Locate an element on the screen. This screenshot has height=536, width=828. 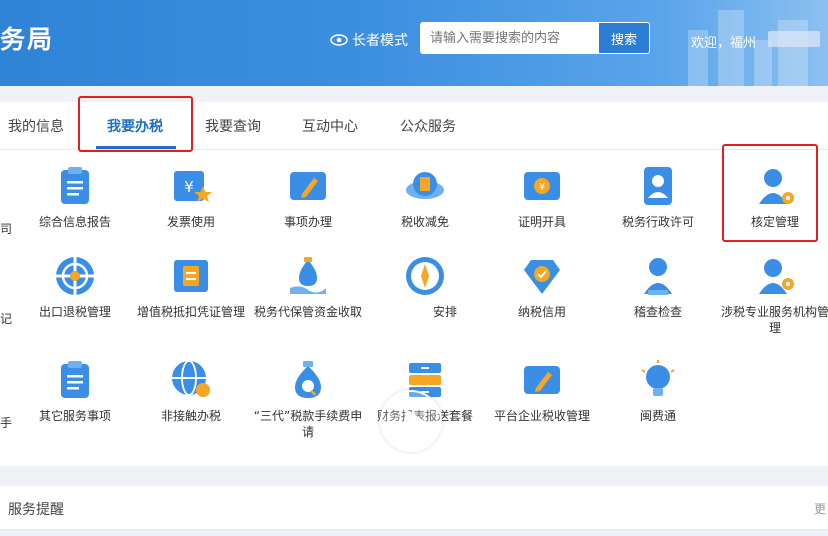
service-label: 涉税专业服务机构管理 is located at coordinates (774, 320).